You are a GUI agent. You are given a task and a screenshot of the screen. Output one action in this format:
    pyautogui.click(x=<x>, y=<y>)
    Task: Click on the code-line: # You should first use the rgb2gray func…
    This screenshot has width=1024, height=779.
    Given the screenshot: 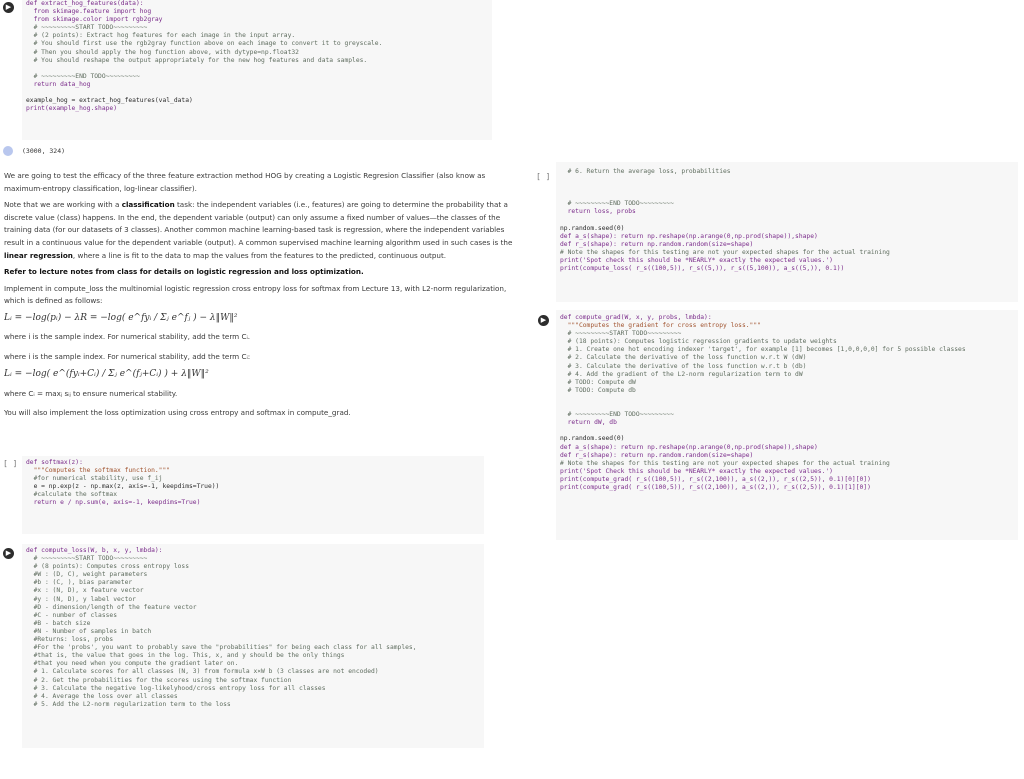 What is the action you would take?
    pyautogui.click(x=204, y=44)
    